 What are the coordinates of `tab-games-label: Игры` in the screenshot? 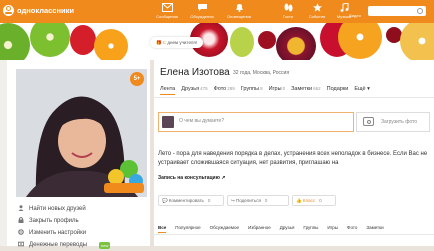 It's located at (275, 89).